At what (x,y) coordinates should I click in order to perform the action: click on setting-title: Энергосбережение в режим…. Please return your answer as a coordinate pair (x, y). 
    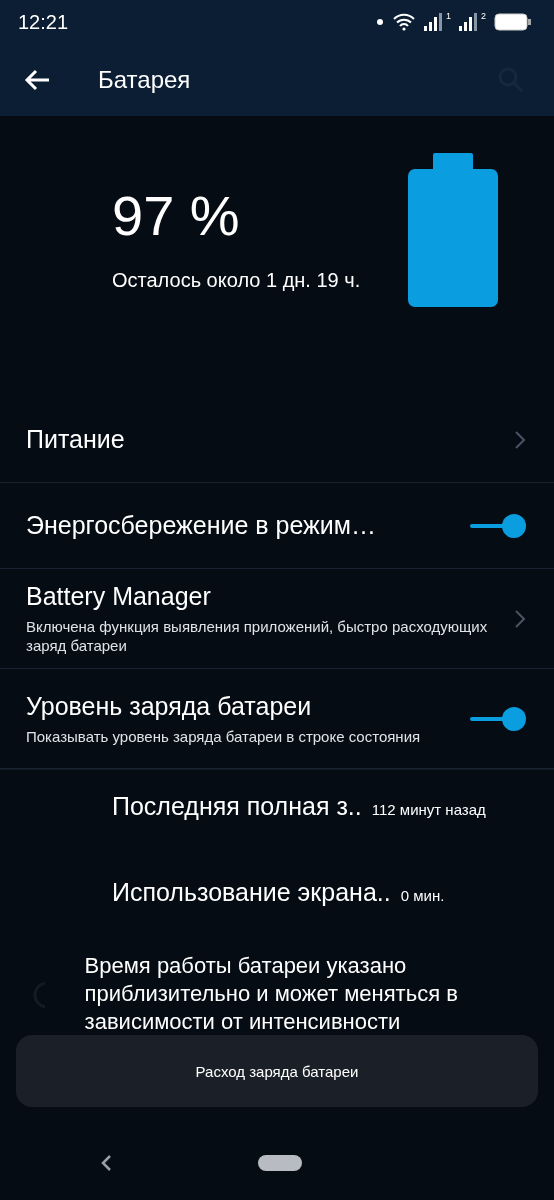
    Looking at the image, I should click on (201, 525).